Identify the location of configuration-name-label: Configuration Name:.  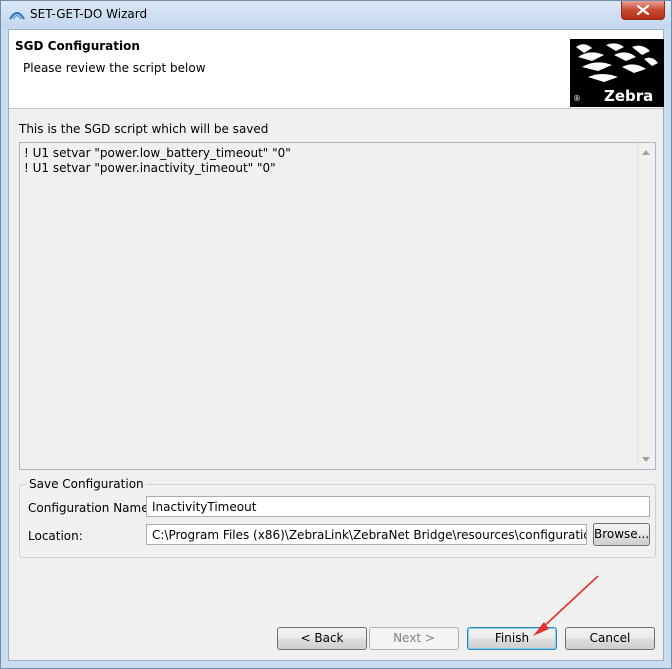
(90, 508).